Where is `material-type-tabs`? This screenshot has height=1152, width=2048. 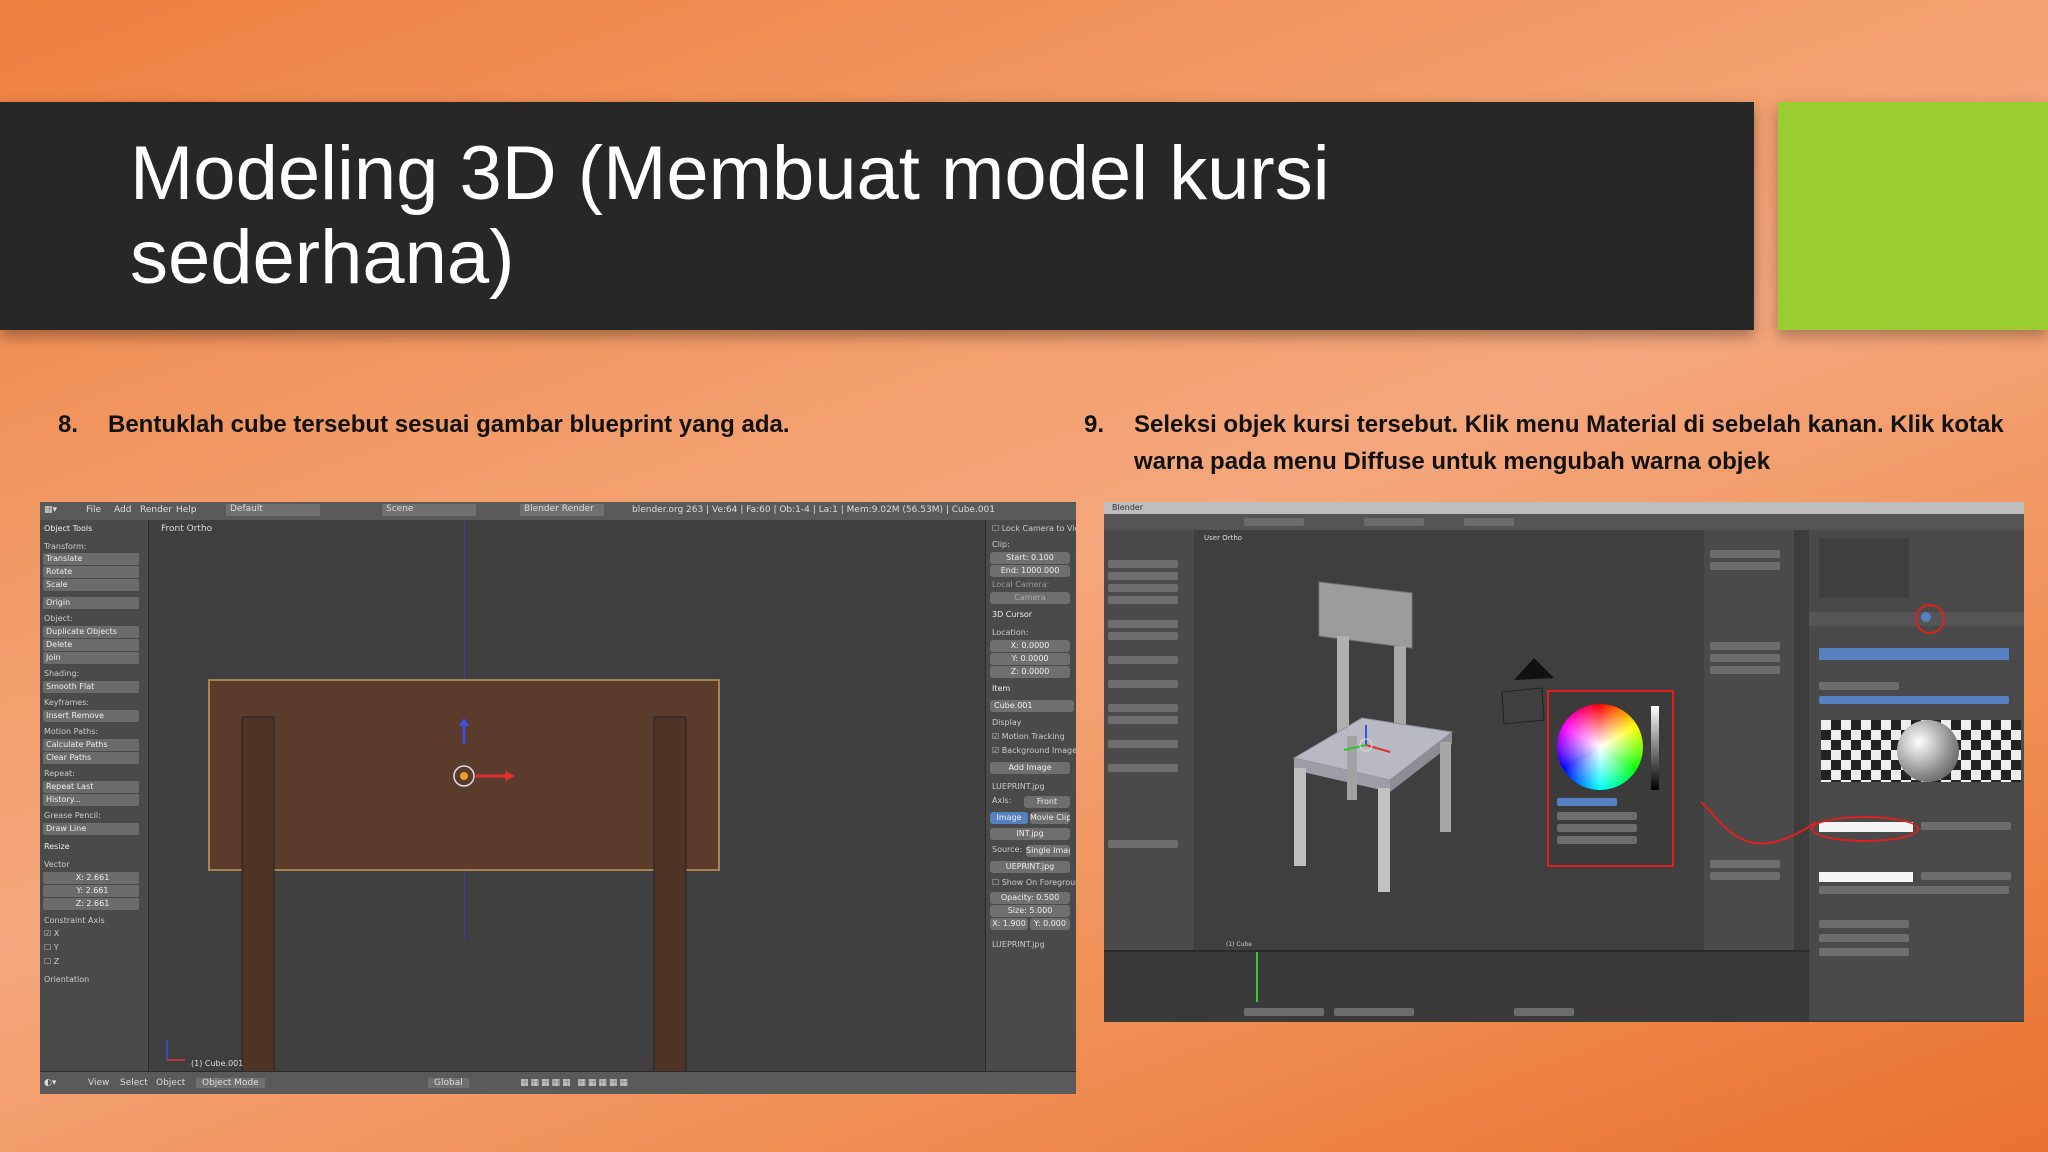 material-type-tabs is located at coordinates (1914, 700).